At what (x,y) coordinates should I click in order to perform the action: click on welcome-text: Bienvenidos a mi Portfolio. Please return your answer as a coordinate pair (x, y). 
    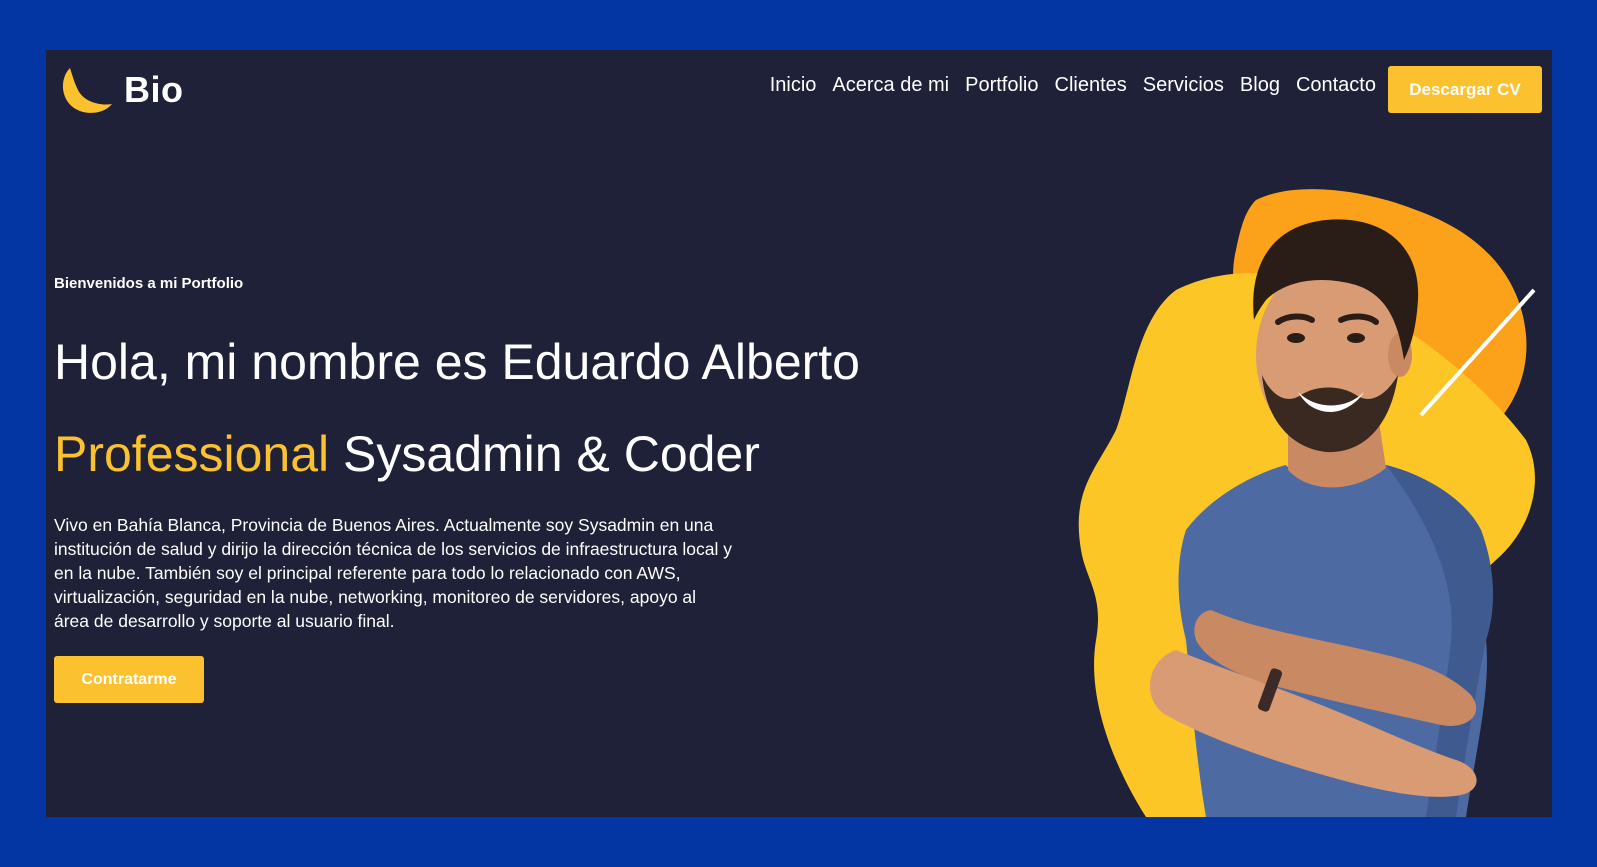
    Looking at the image, I should click on (149, 283).